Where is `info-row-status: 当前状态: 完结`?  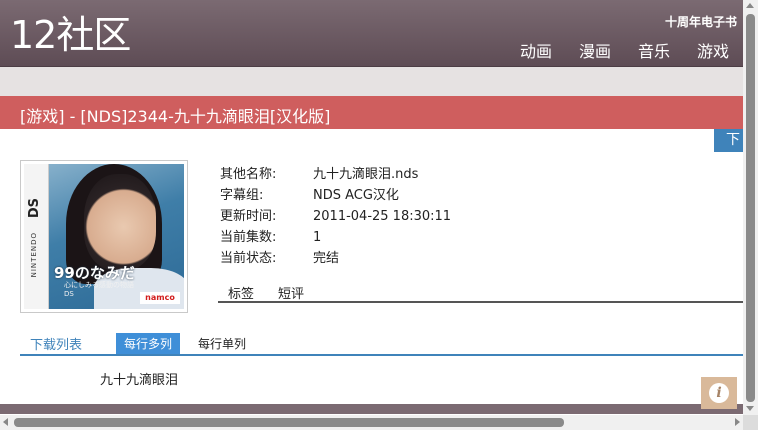
info-row-status: 当前状态: 完结 is located at coordinates (335, 258).